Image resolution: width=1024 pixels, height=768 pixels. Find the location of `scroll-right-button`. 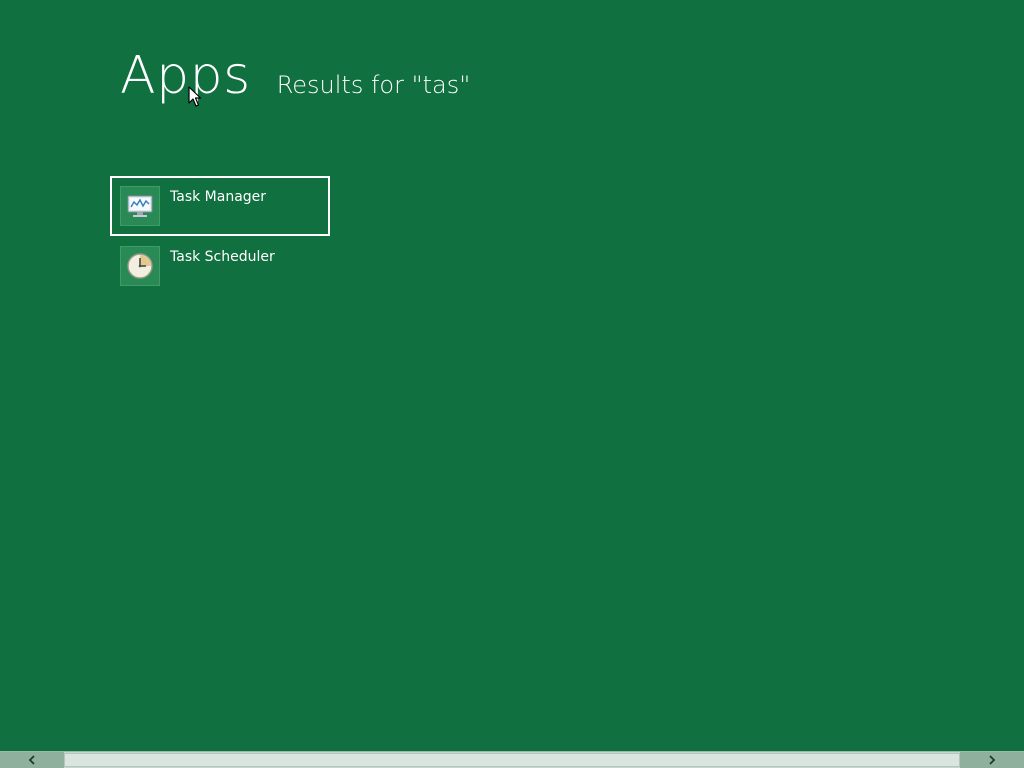

scroll-right-button is located at coordinates (992, 760).